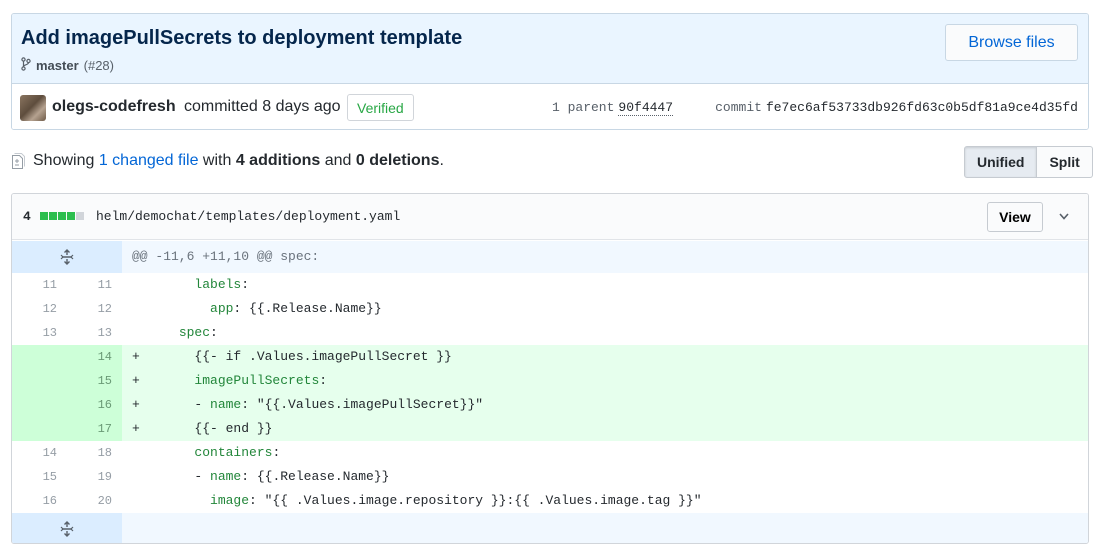 This screenshot has width=1098, height=555. Describe the element at coordinates (262, 106) in the screenshot. I see `commit-time: committed 8 days ago` at that location.